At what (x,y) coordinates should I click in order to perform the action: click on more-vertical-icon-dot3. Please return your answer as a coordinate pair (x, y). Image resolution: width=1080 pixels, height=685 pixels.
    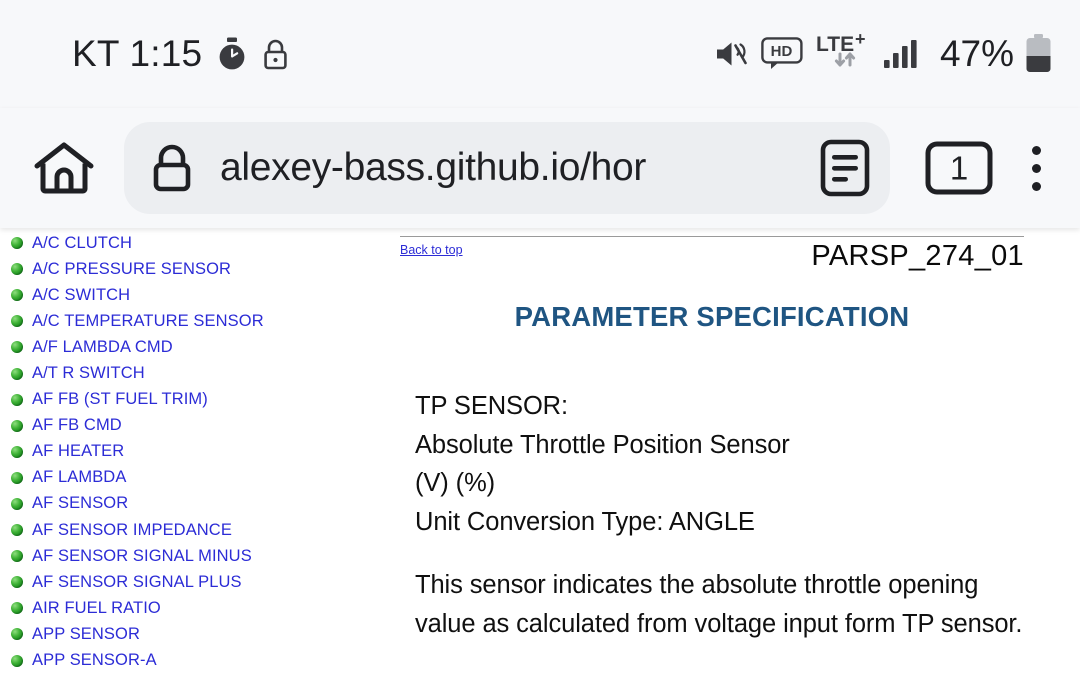
    Looking at the image, I should click on (1036, 186).